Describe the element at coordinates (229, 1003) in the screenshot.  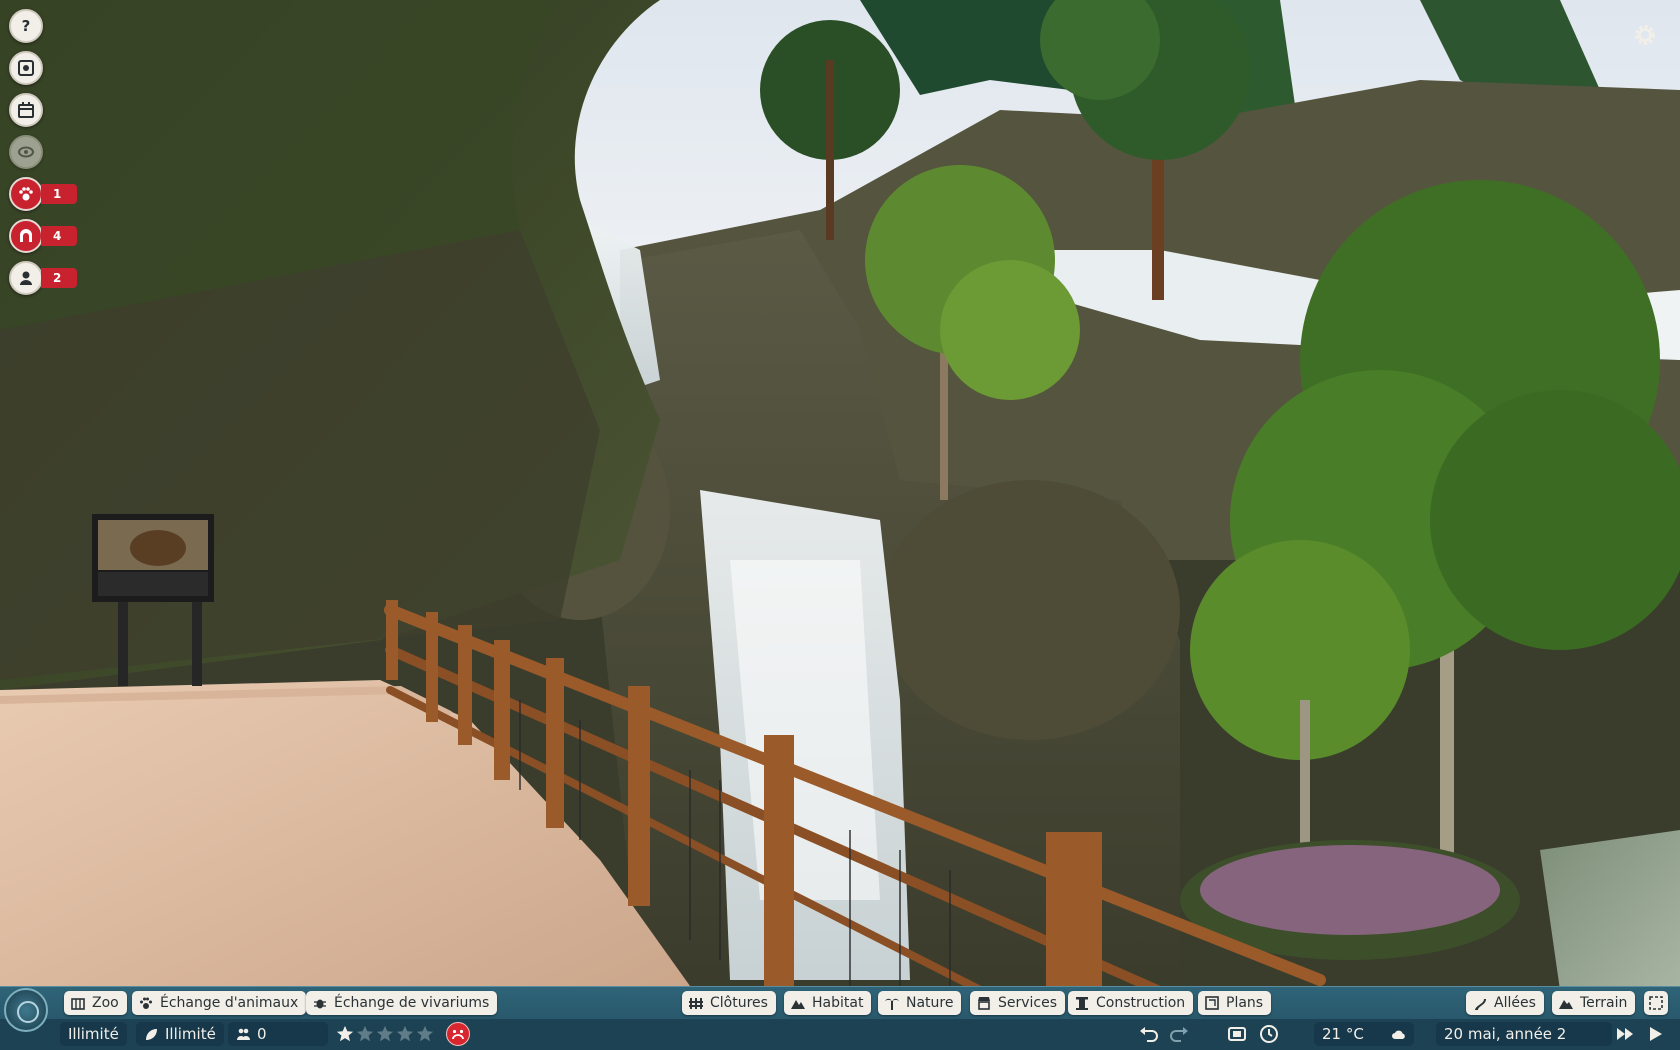
I see `animal-exchange-label: Échange d'animaux` at that location.